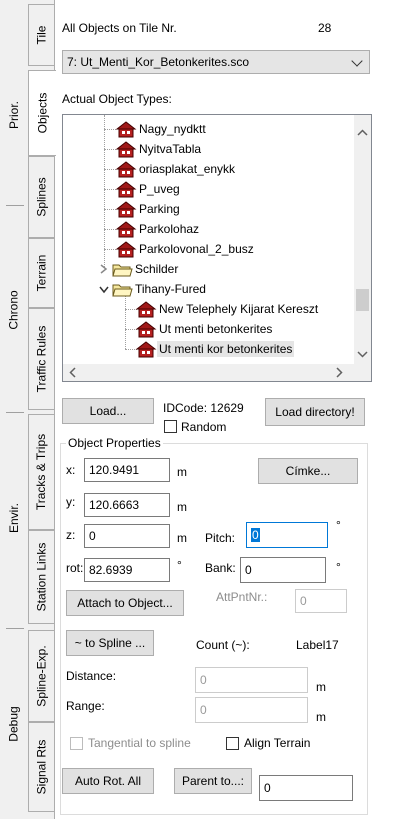 This screenshot has height=819, width=420. I want to click on range-unit: m, so click(321, 717).